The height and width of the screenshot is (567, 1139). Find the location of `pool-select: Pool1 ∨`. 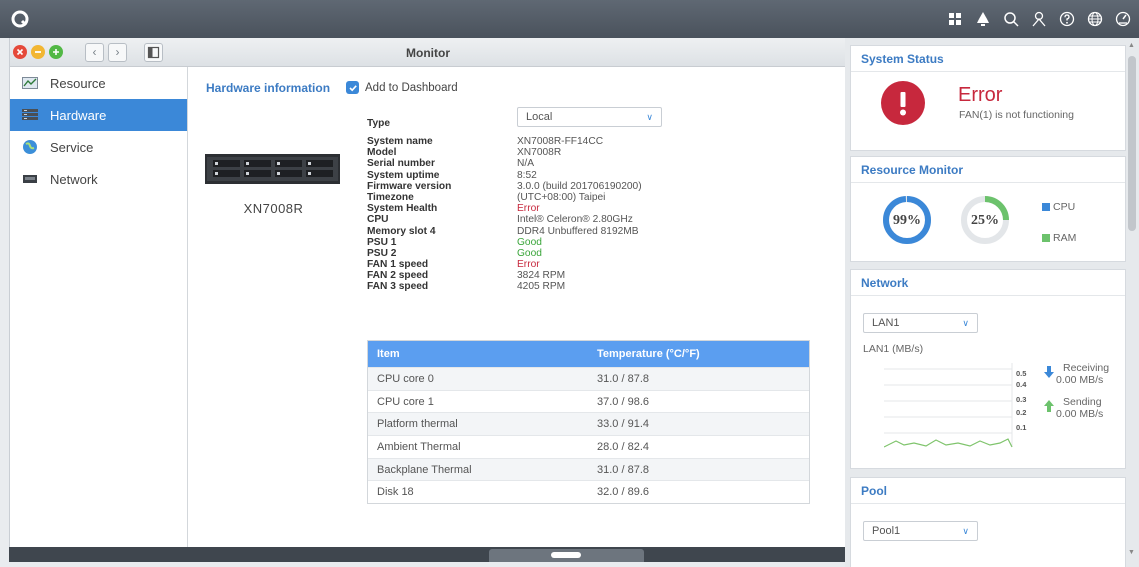

pool-select: Pool1 ∨ is located at coordinates (920, 531).